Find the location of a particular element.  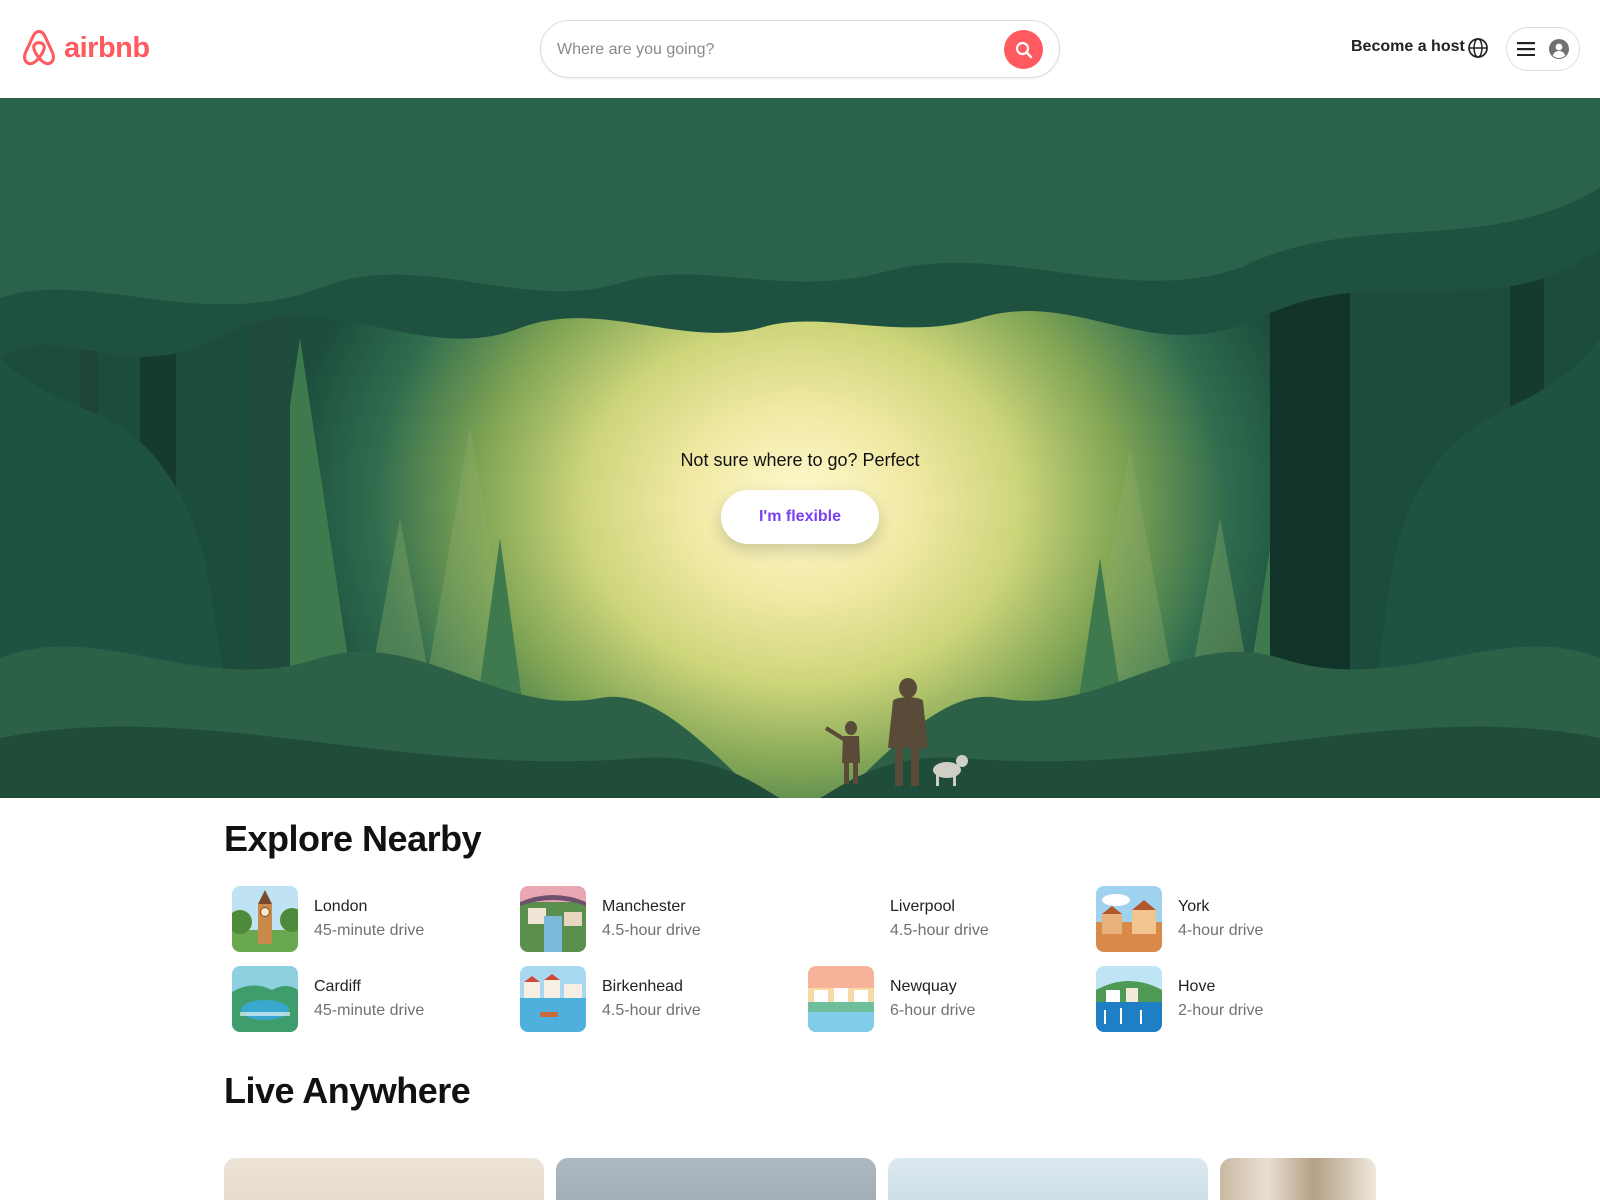

place-name: London is located at coordinates (341, 906).